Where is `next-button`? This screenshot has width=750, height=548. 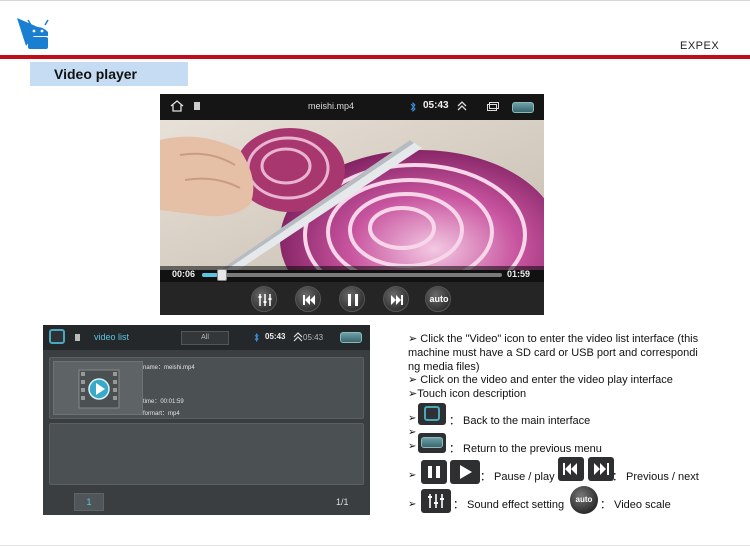
next-button is located at coordinates (396, 299).